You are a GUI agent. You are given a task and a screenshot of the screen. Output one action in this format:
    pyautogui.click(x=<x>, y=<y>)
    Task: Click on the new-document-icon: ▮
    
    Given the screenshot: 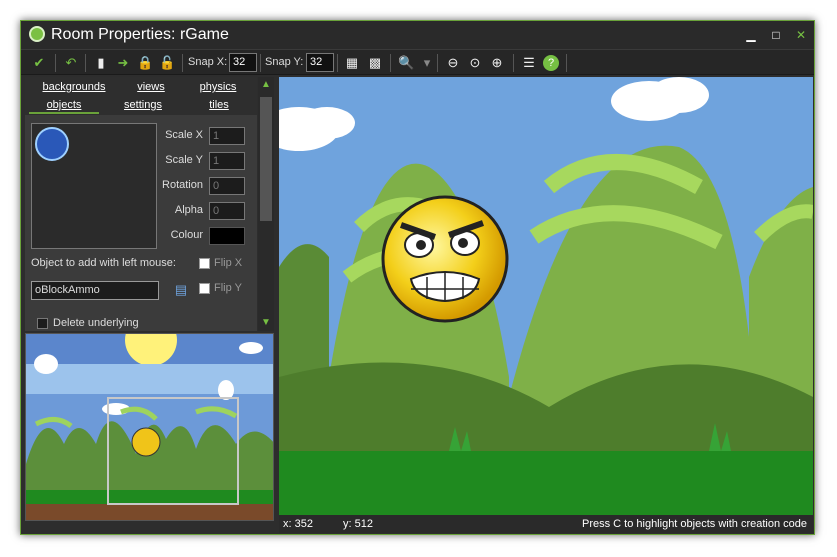 What is the action you would take?
    pyautogui.click(x=101, y=63)
    